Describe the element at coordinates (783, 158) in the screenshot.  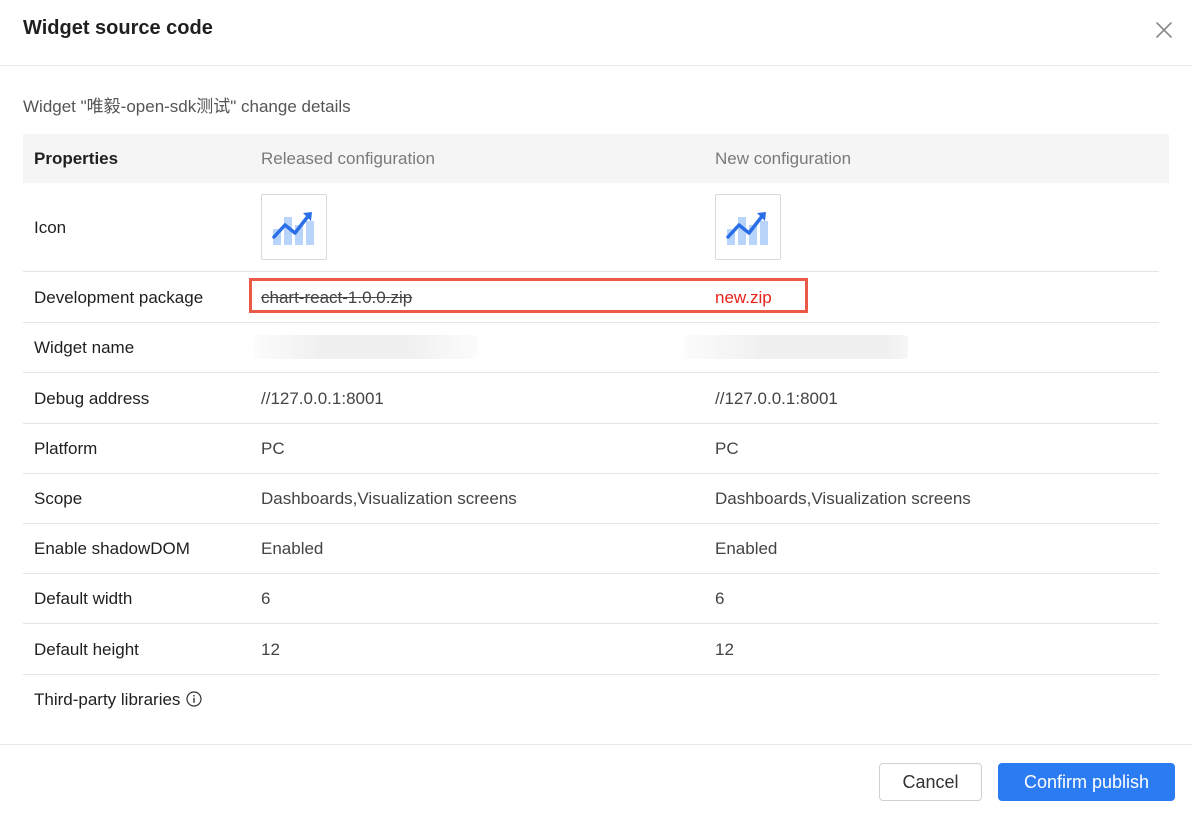
I see `header-new-configuration: New configuration` at that location.